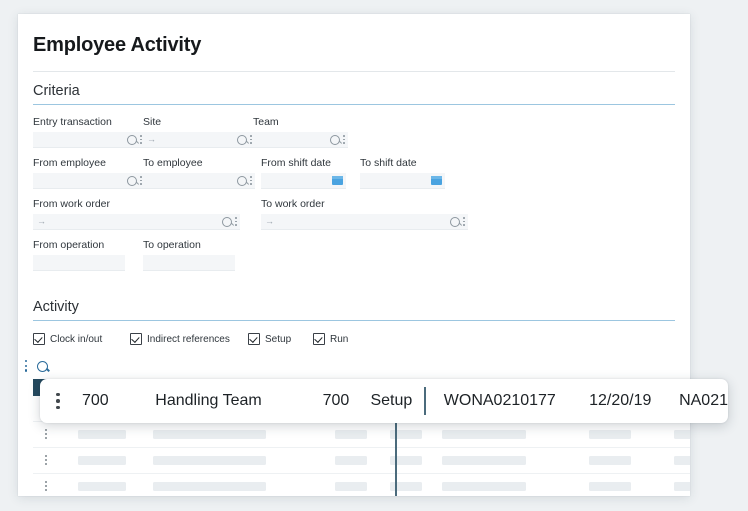 The height and width of the screenshot is (511, 748). What do you see at coordinates (172, 245) in the screenshot?
I see `field-label: To operation` at bounding box center [172, 245].